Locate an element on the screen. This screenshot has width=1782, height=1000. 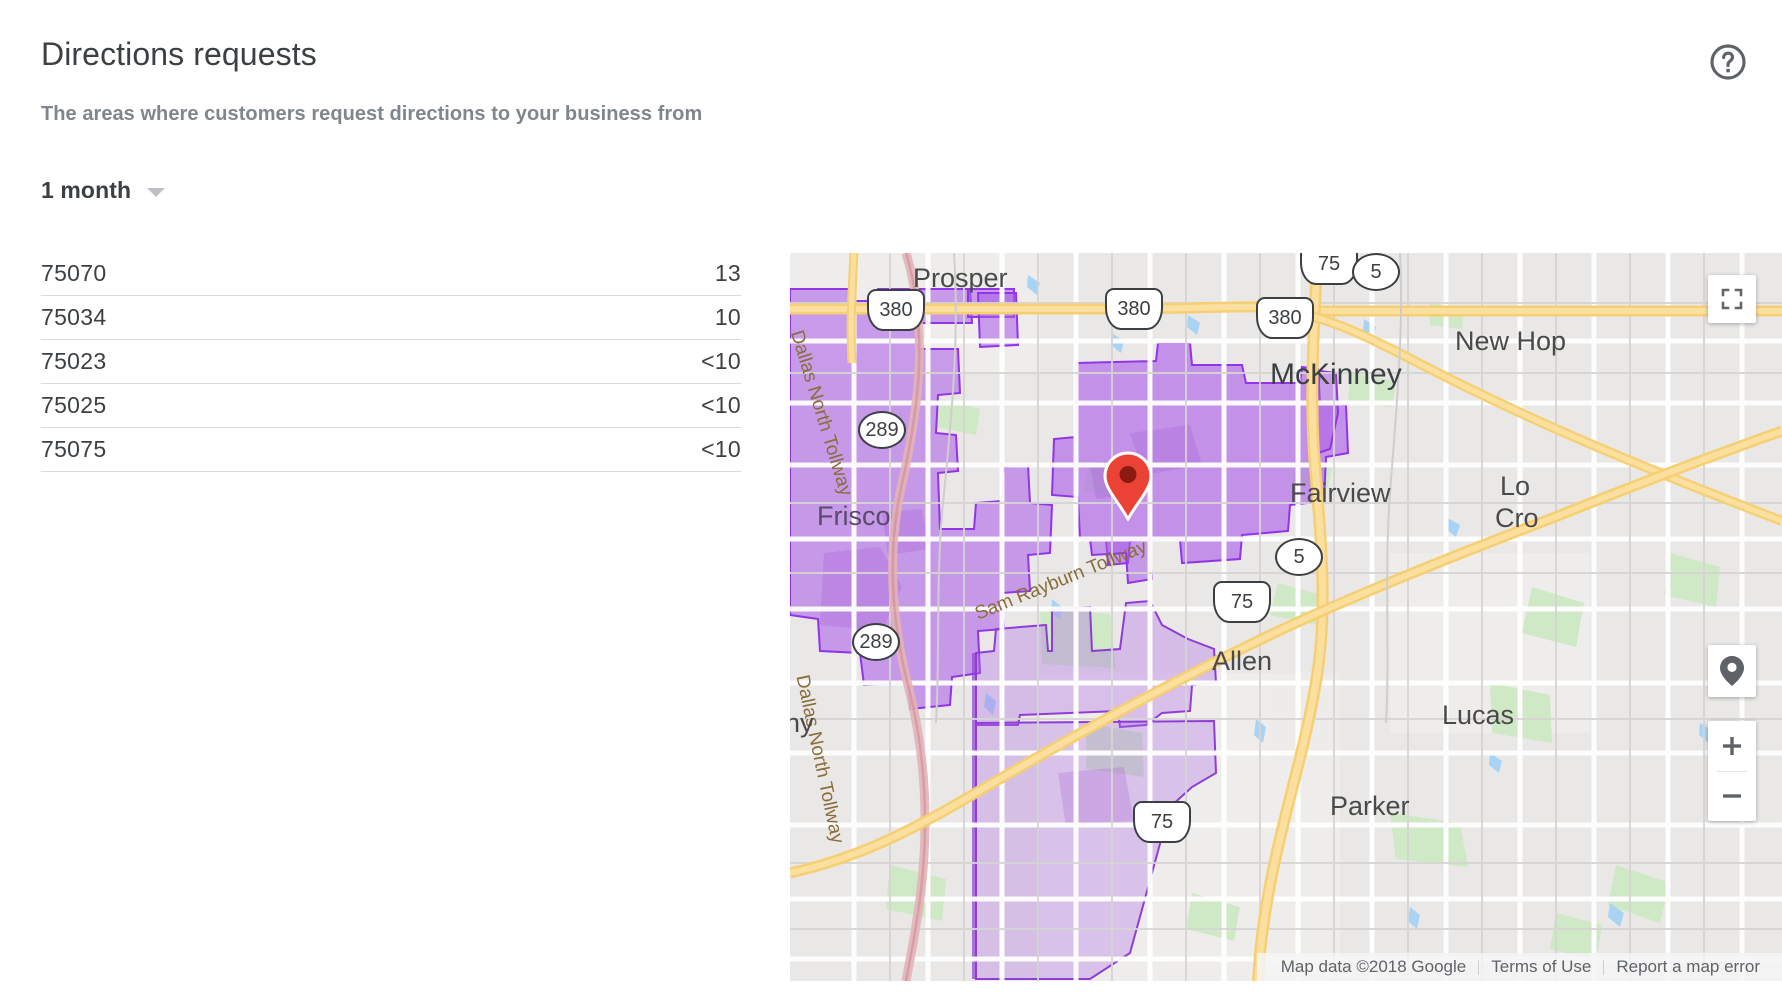
table-row: 75070 13 is located at coordinates (391, 274).